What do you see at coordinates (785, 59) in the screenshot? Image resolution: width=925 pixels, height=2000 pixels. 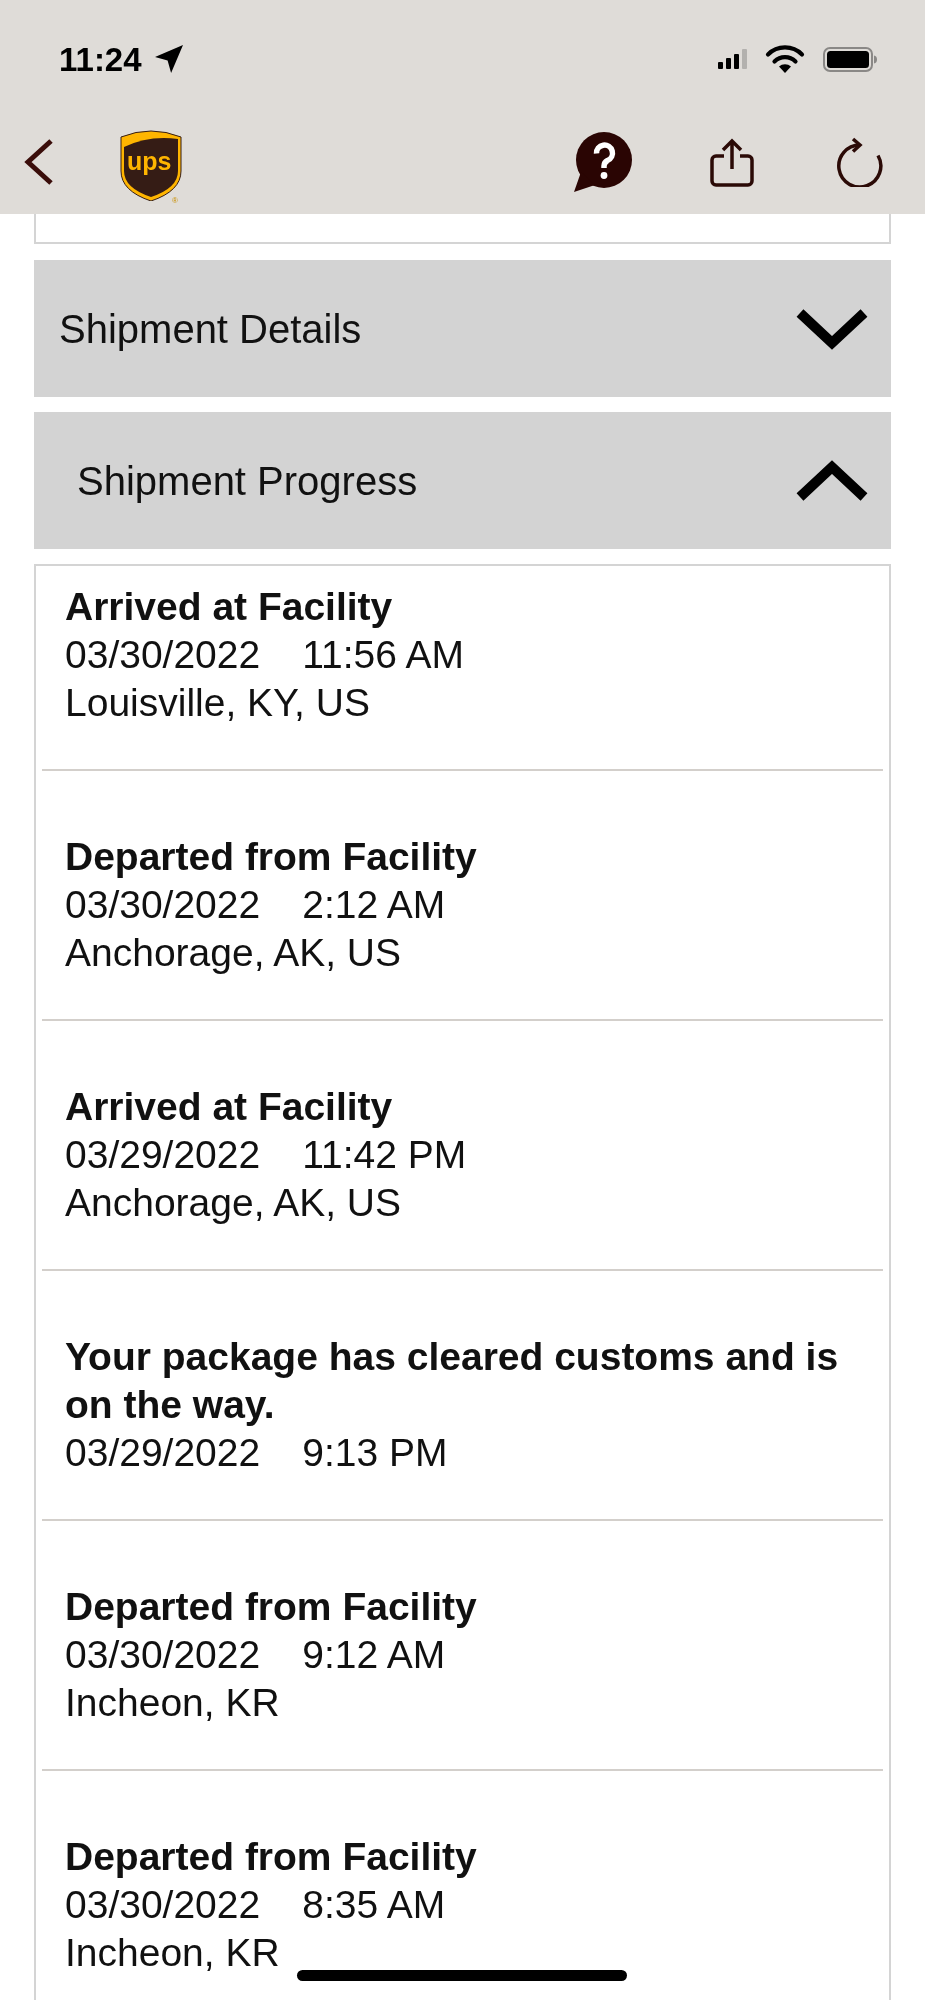 I see `wifi-icon` at bounding box center [785, 59].